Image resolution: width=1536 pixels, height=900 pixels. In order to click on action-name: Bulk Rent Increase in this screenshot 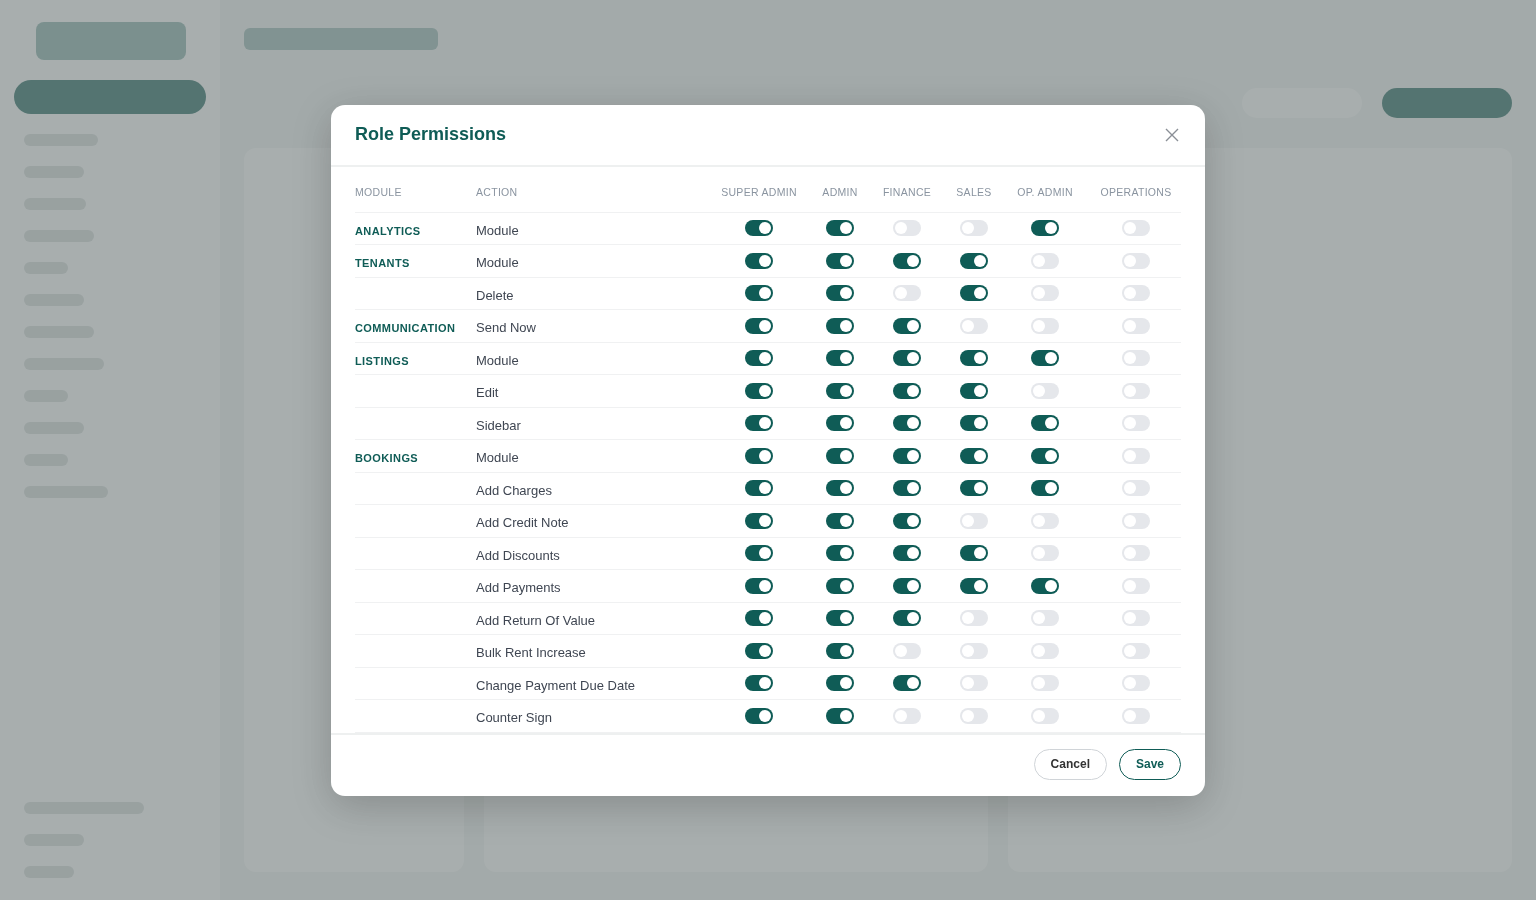, I will do `click(531, 653)`.